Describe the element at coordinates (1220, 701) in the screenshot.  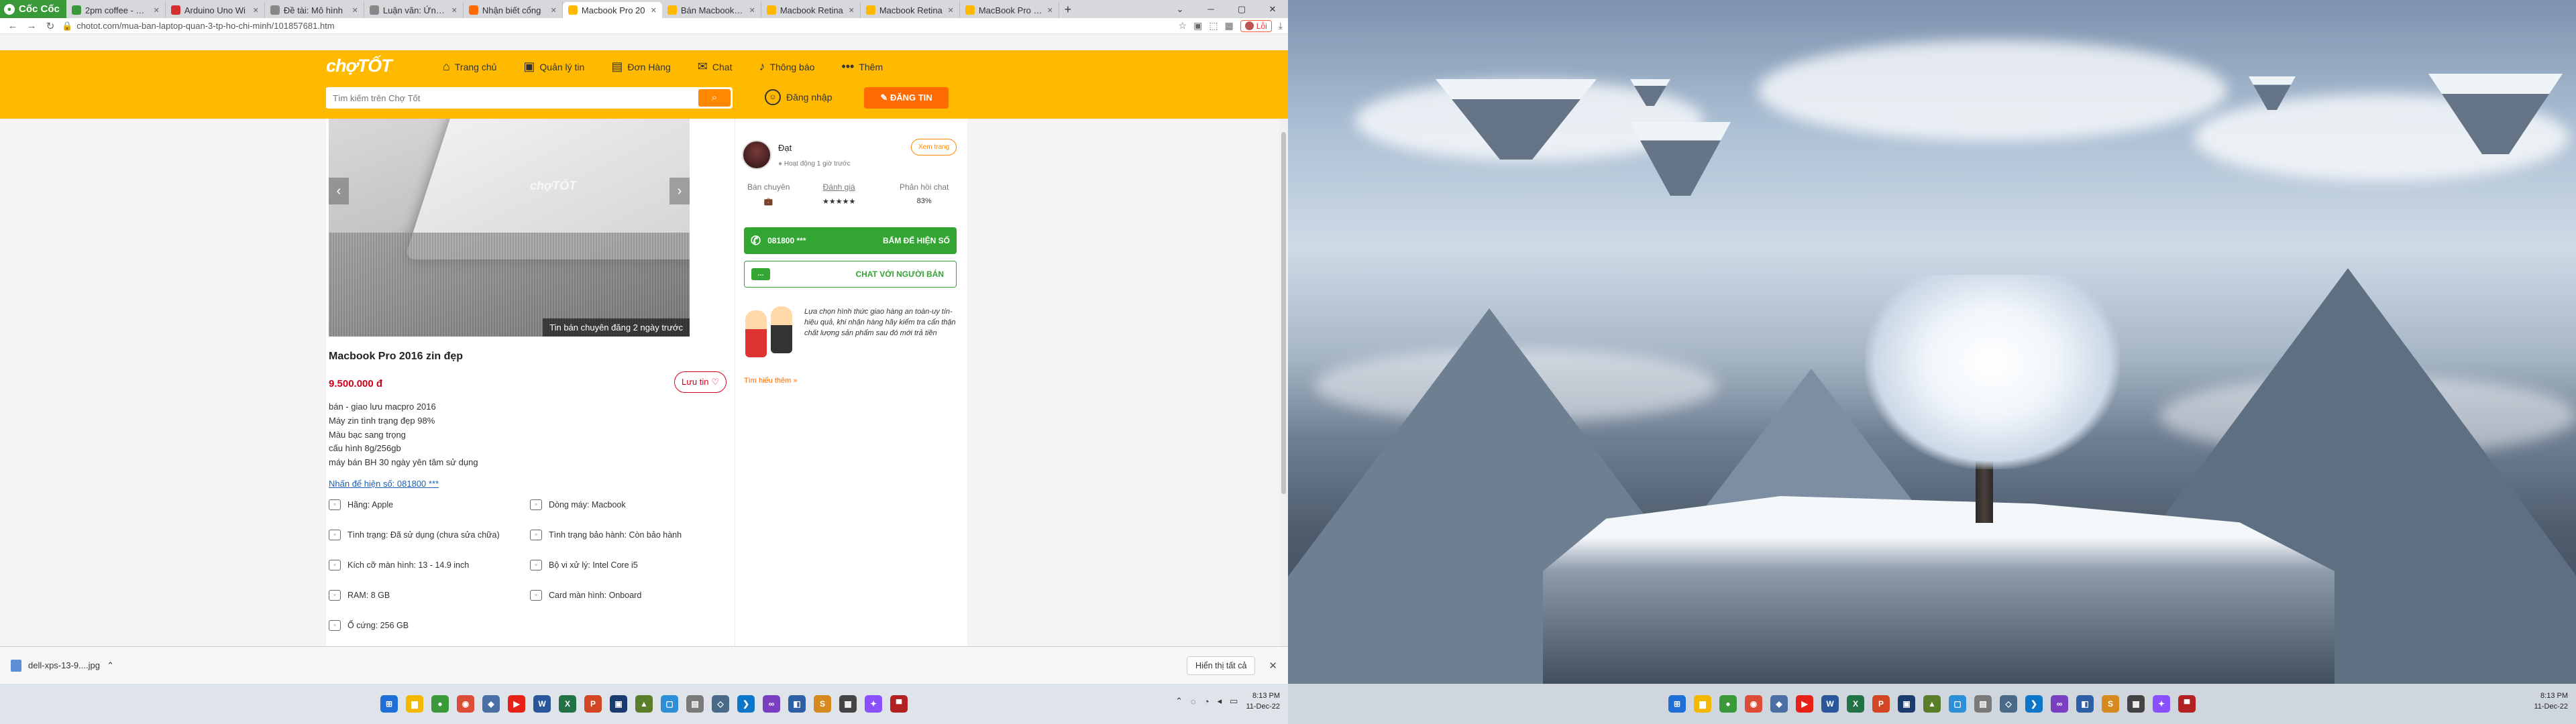
I see `volume-icon: ◂` at that location.